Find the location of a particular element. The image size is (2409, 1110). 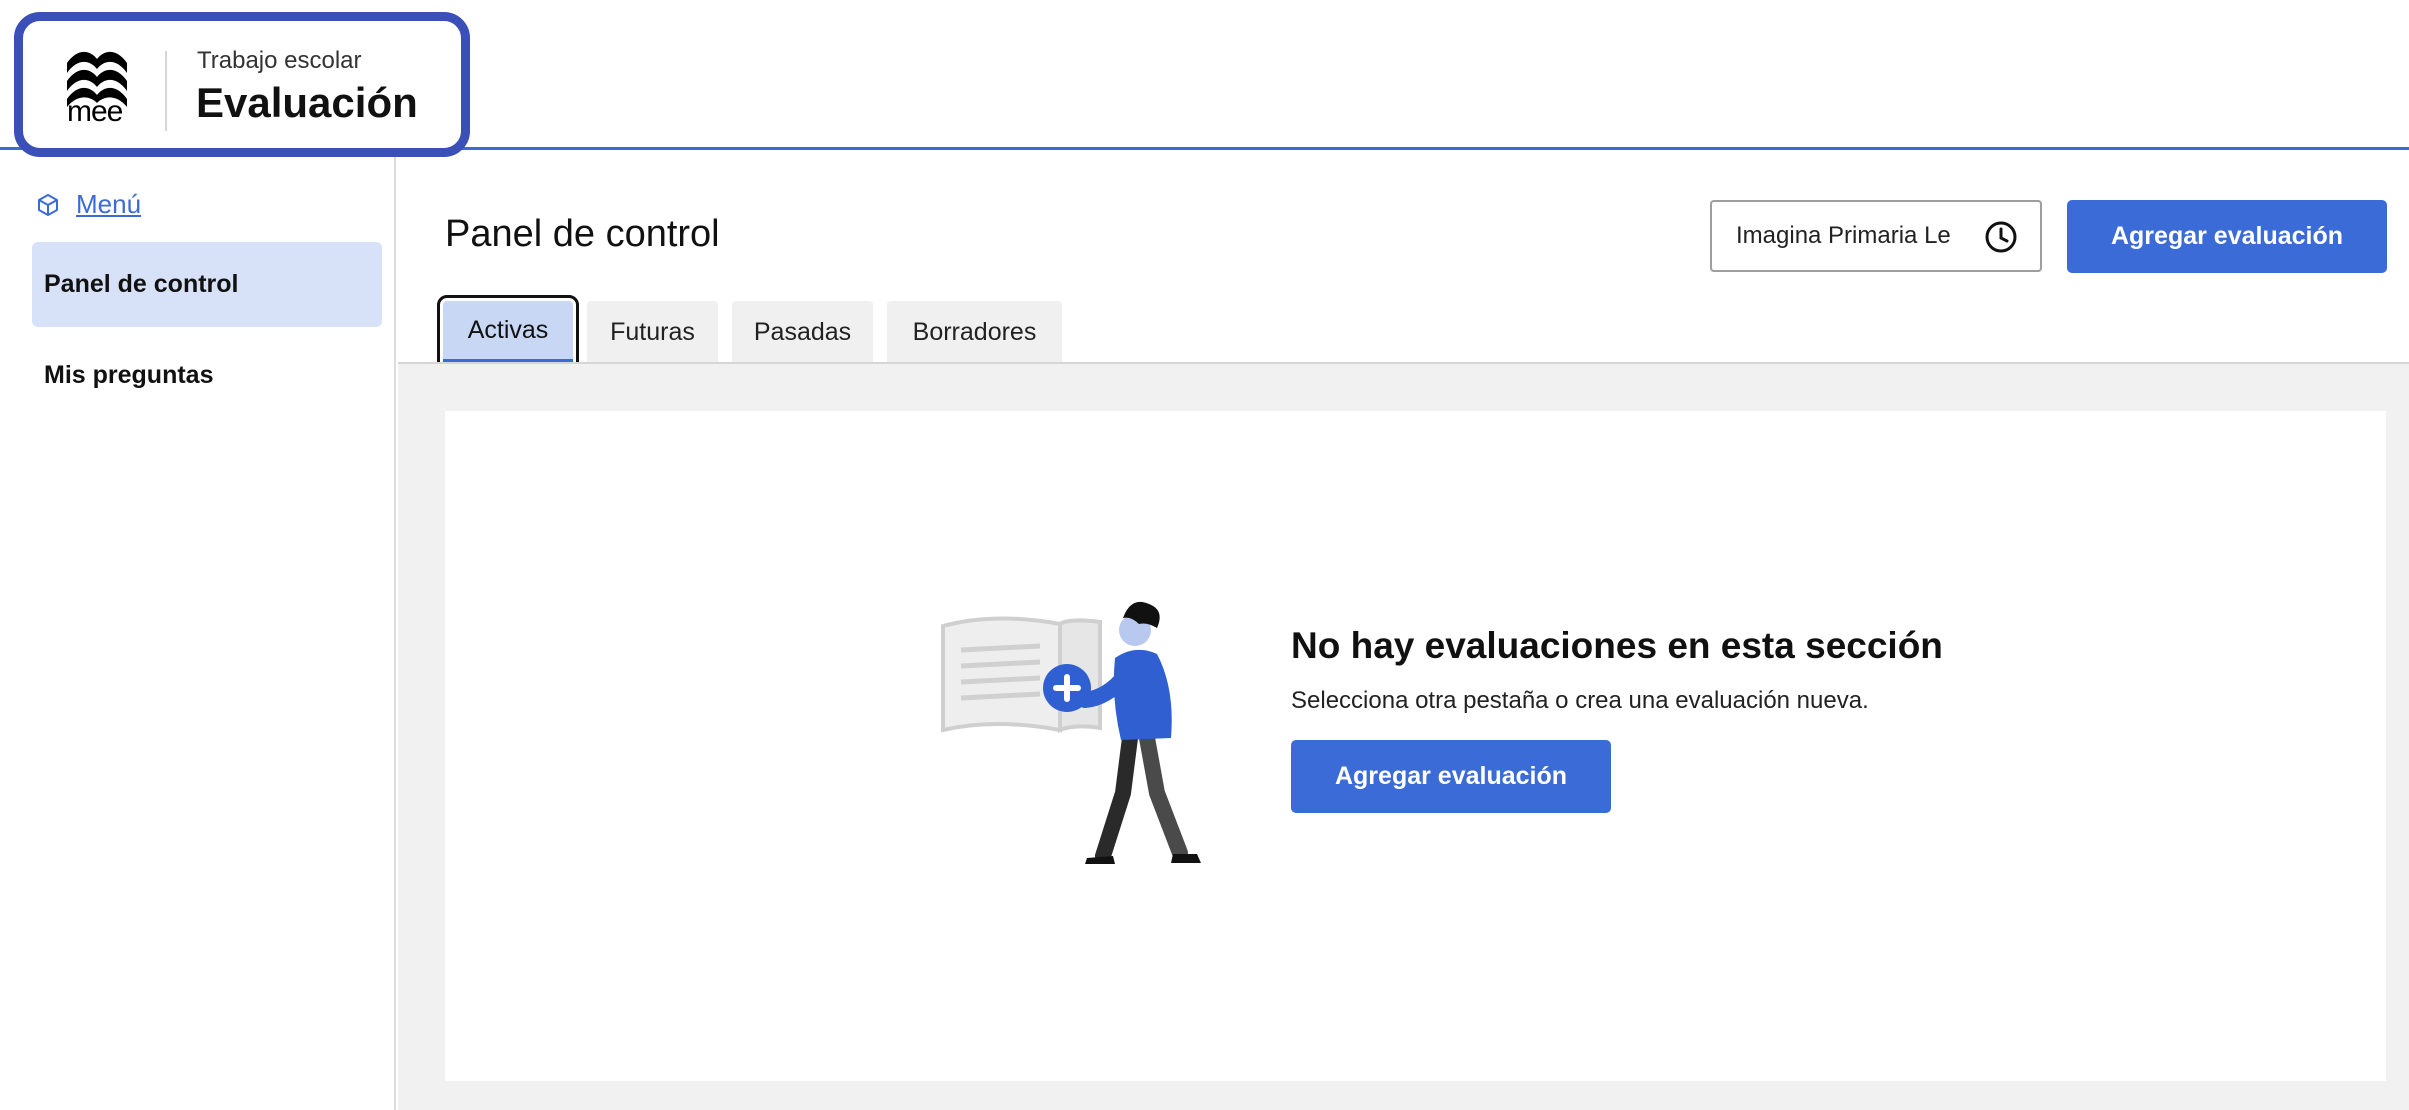

empty-state-add-evaluation-button: Agregar evaluación is located at coordinates (1451, 776).